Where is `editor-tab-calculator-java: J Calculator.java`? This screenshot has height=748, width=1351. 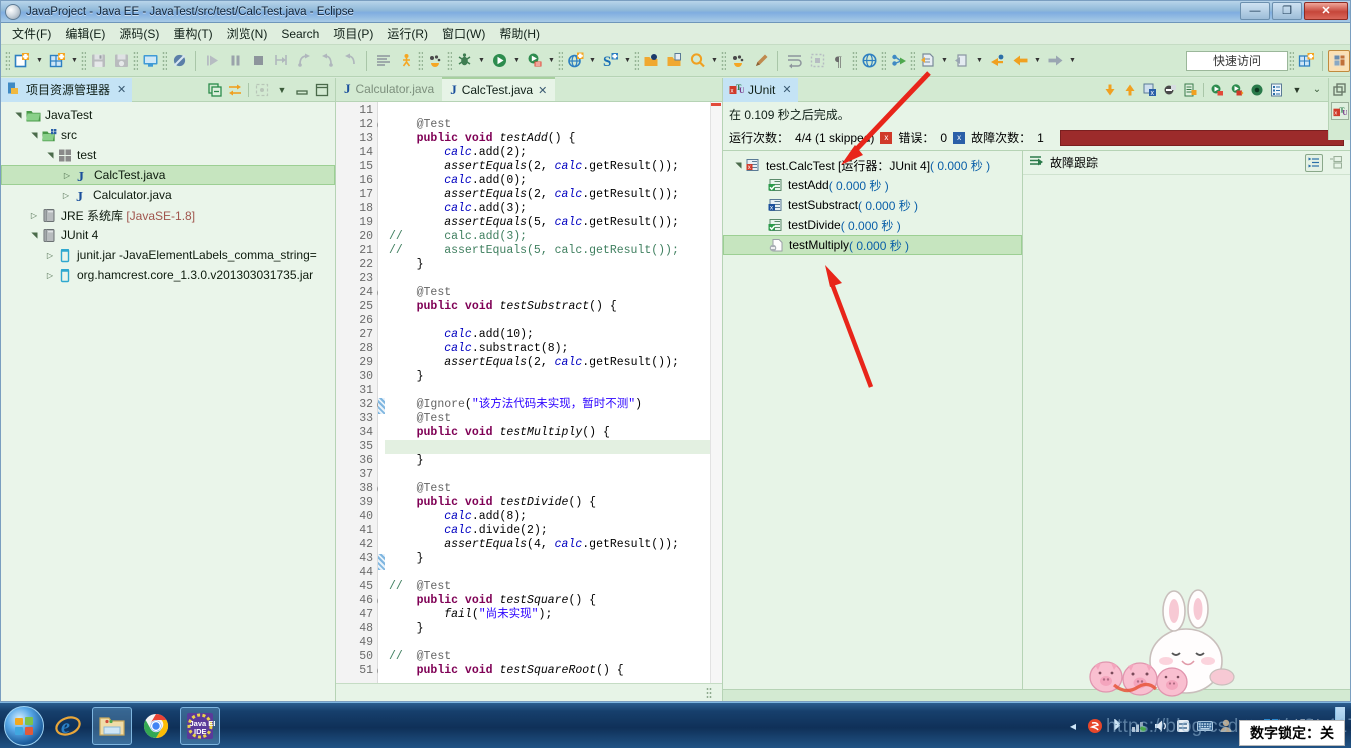 editor-tab-calculator-java: J Calculator.java is located at coordinates (389, 89).